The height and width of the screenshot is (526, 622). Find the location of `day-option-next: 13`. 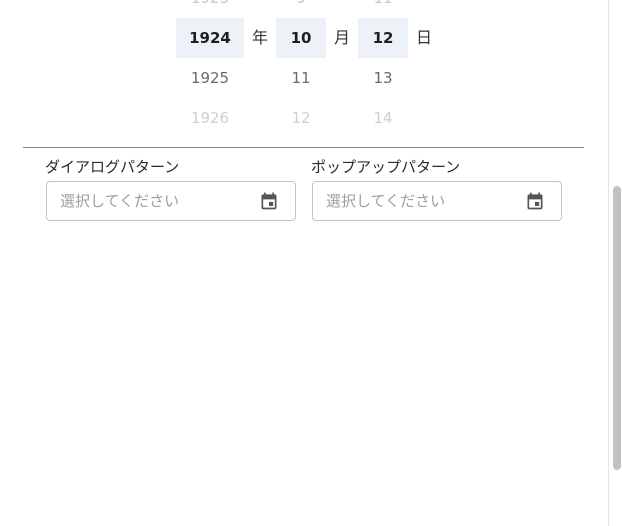

day-option-next: 13 is located at coordinates (383, 78).